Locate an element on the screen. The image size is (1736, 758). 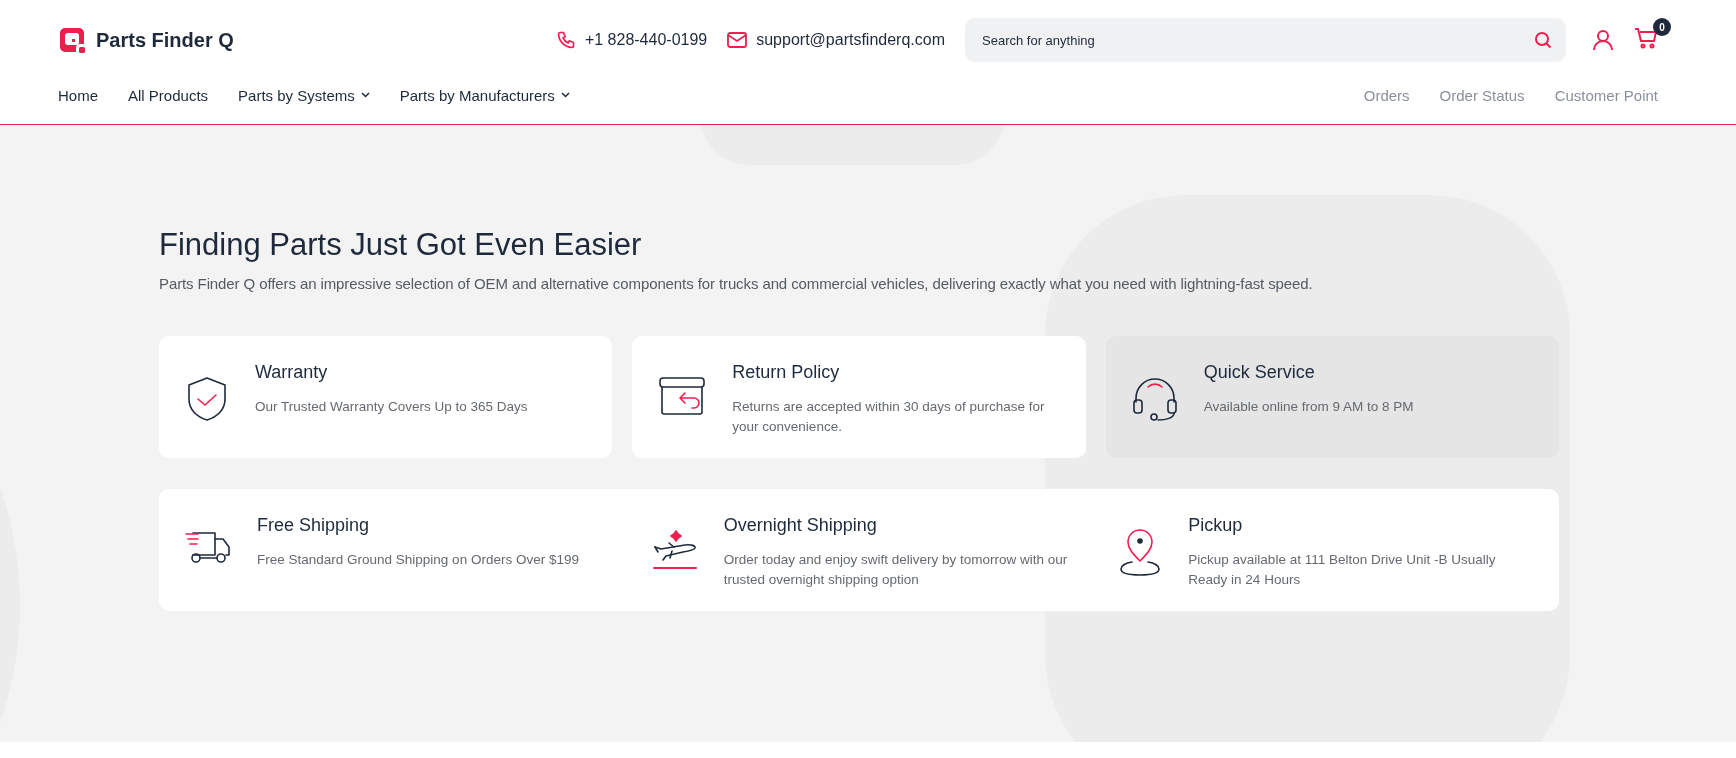
cart-icon is located at coordinates (1646, 38).